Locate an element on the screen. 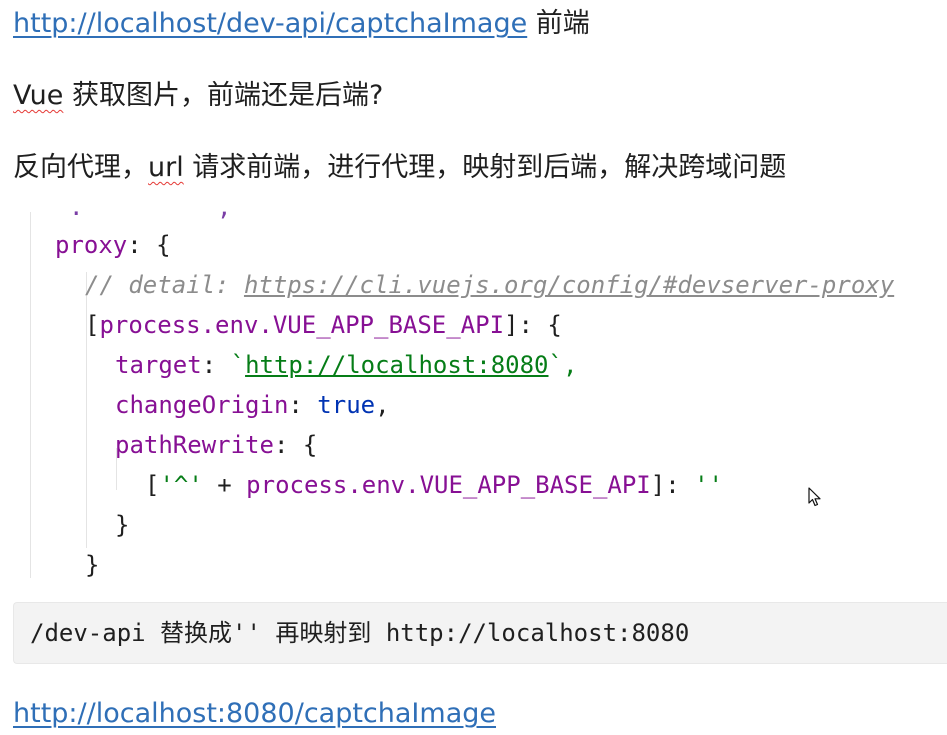  captcha-8080-link: http://localhost:8080/captchaImage is located at coordinates (254, 713).